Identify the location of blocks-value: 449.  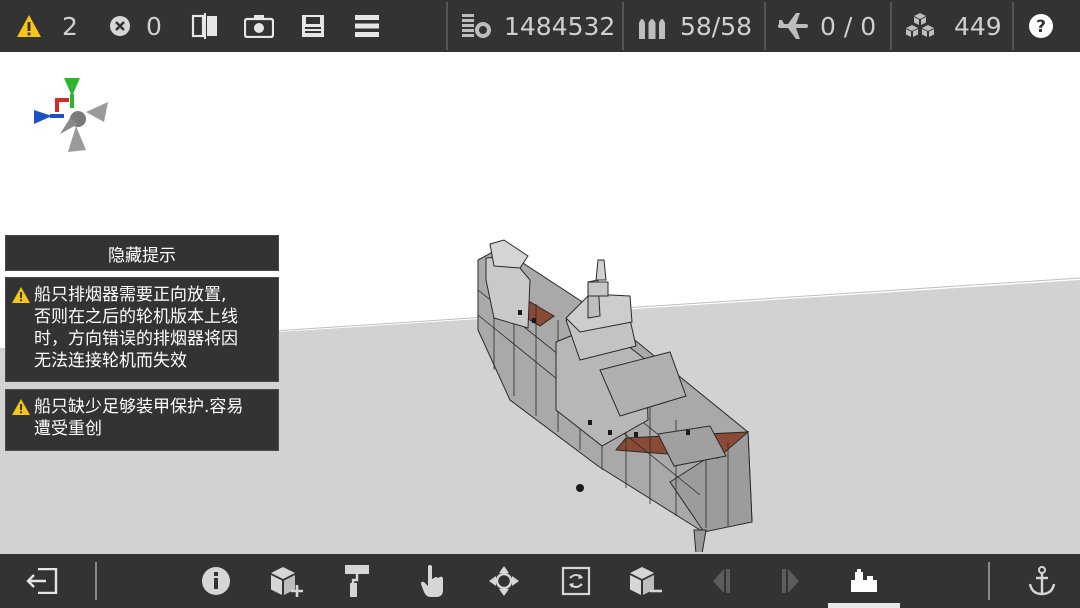
(978, 26).